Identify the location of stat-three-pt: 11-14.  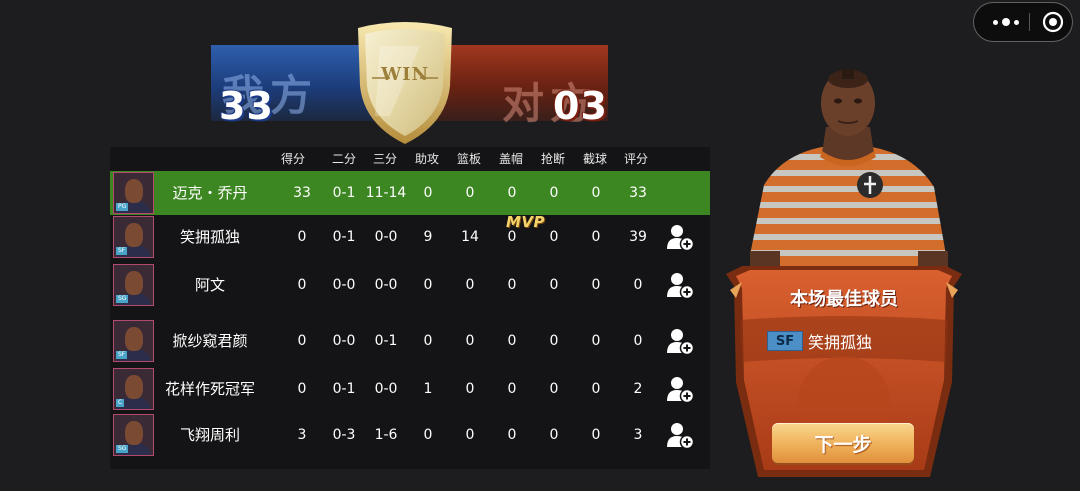
(386, 193).